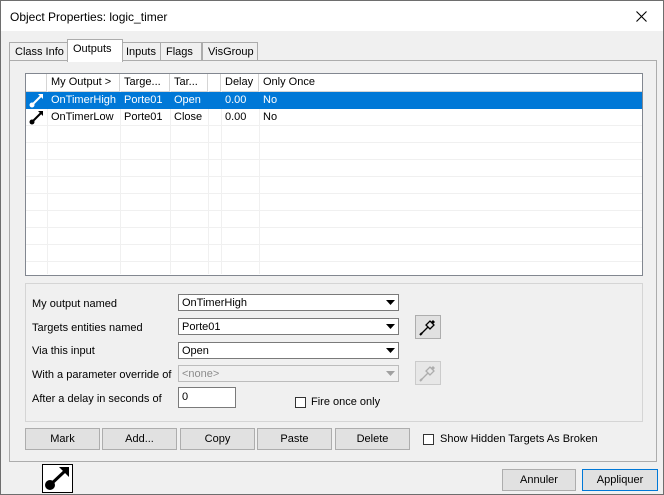 The image size is (664, 495). What do you see at coordinates (201, 327) in the screenshot?
I see `targets-value: Porte01` at bounding box center [201, 327].